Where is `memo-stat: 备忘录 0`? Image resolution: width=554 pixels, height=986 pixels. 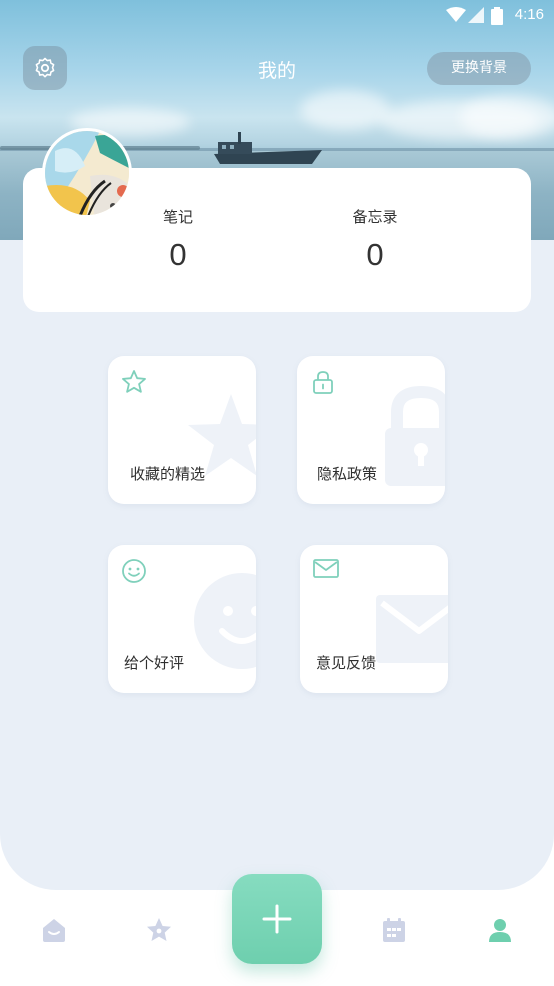
memo-stat: 备忘录 0 is located at coordinates (375, 239).